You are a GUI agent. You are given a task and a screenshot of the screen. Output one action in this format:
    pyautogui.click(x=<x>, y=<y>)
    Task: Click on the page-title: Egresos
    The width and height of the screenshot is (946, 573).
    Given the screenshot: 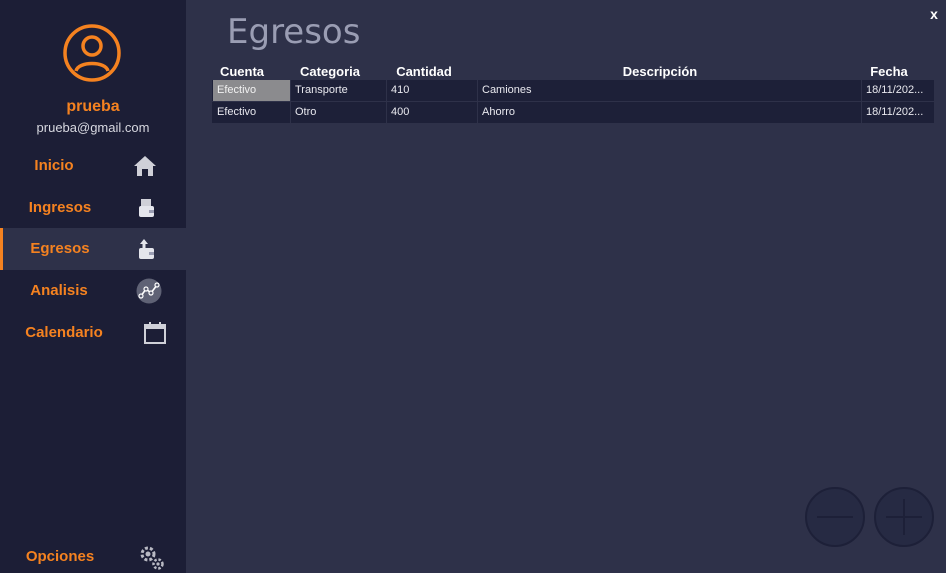 What is the action you would take?
    pyautogui.click(x=294, y=32)
    